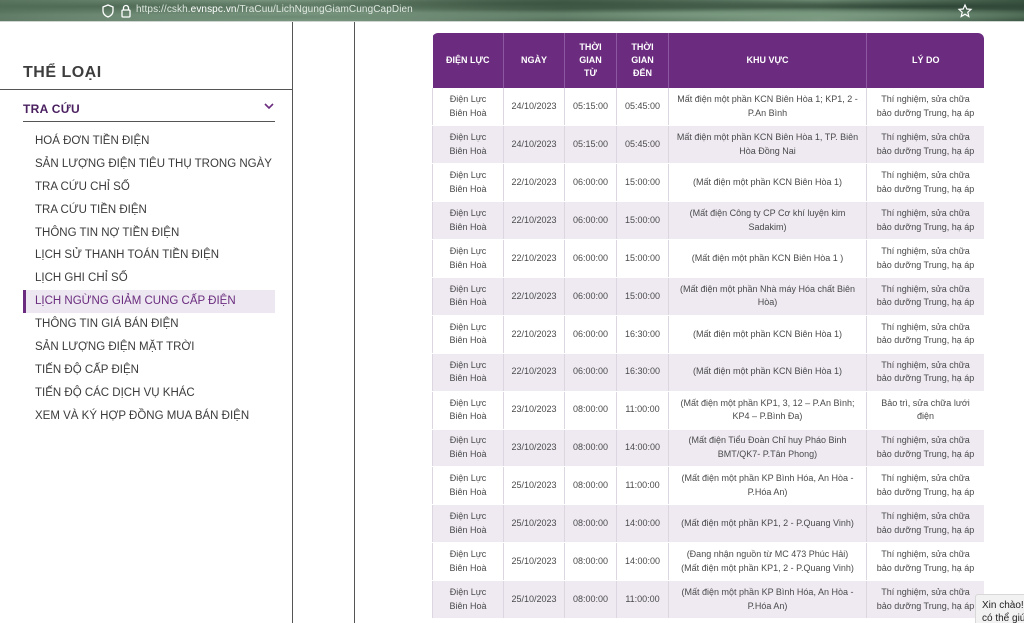 The image size is (1024, 623). What do you see at coordinates (999, 608) in the screenshot?
I see `chat-widget: Xin chào! có thể giú` at bounding box center [999, 608].